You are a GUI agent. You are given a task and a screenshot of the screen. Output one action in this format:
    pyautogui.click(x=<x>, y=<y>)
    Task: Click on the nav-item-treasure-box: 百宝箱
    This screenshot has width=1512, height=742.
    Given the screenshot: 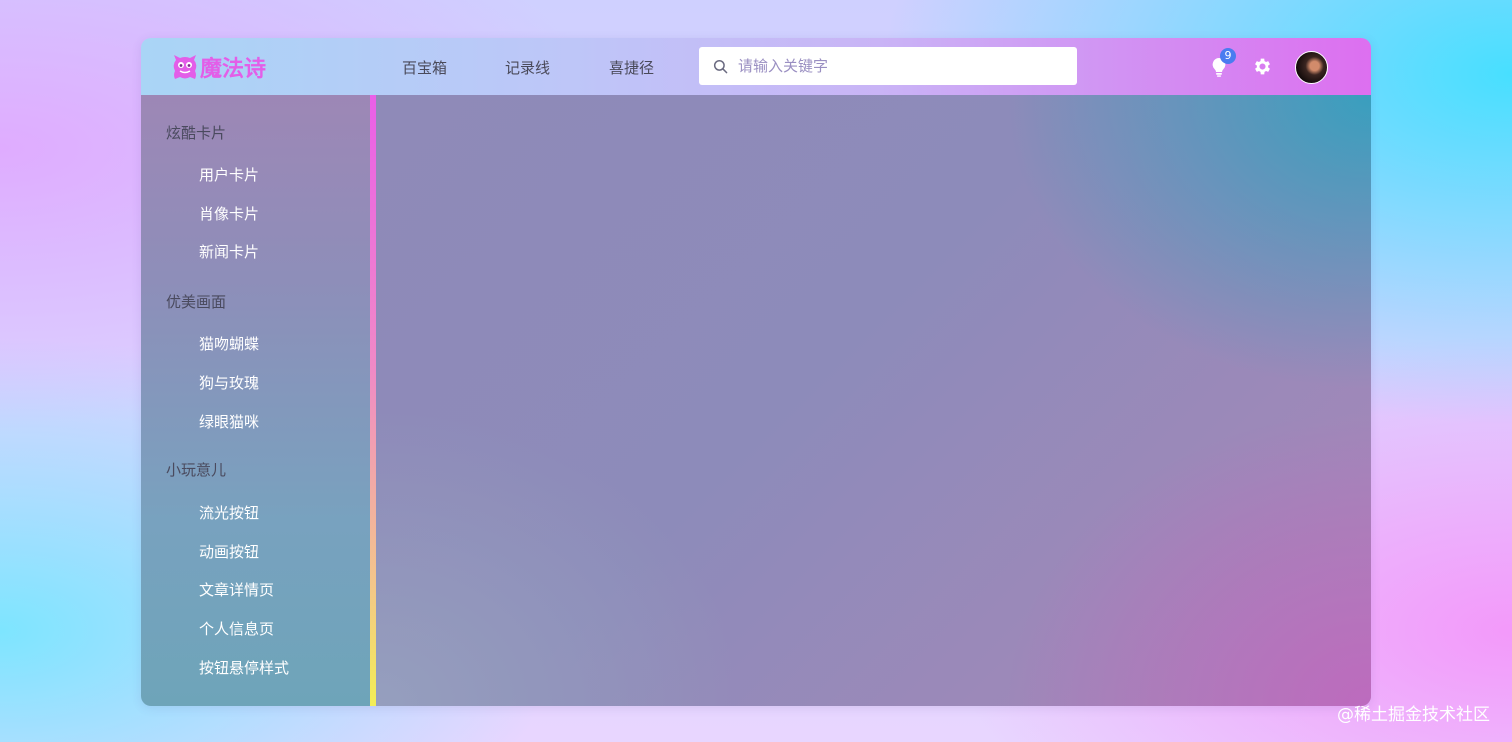 What is the action you would take?
    pyautogui.click(x=424, y=67)
    